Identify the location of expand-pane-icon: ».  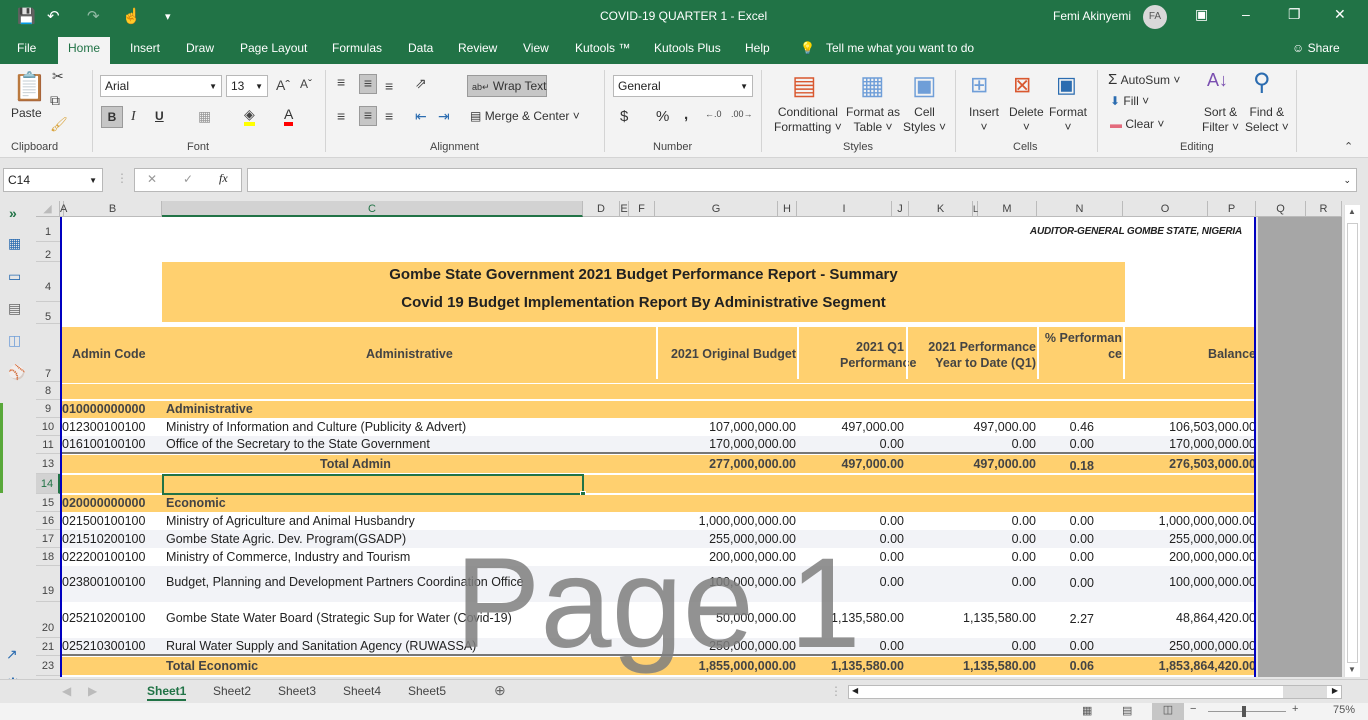
(13, 213).